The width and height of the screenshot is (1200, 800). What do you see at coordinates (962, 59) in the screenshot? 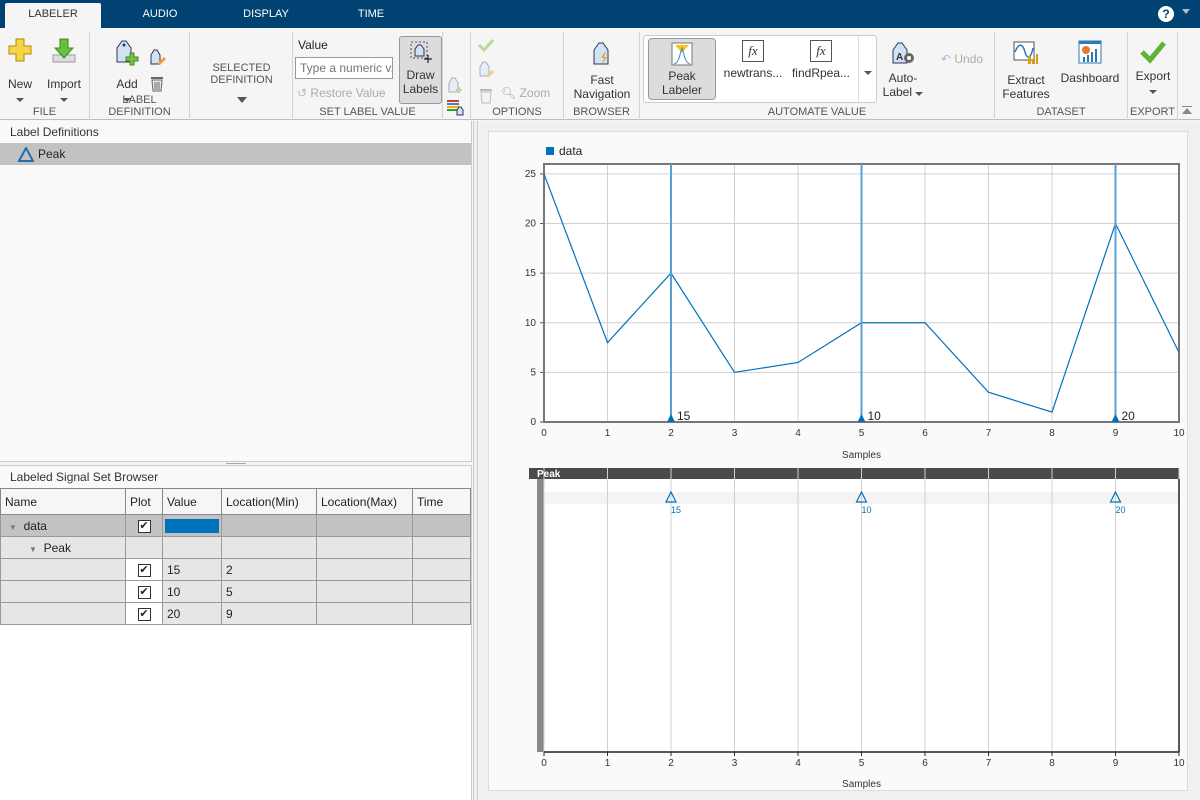
I see `undo-button: ↶ Undo` at bounding box center [962, 59].